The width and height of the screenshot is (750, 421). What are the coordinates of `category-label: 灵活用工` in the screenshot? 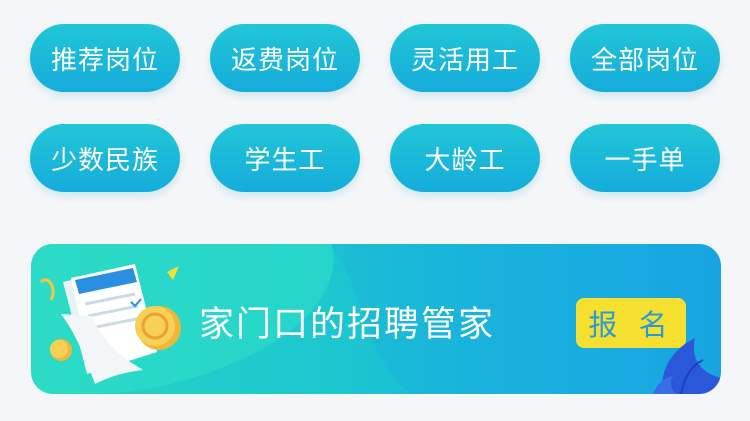 It's located at (464, 60).